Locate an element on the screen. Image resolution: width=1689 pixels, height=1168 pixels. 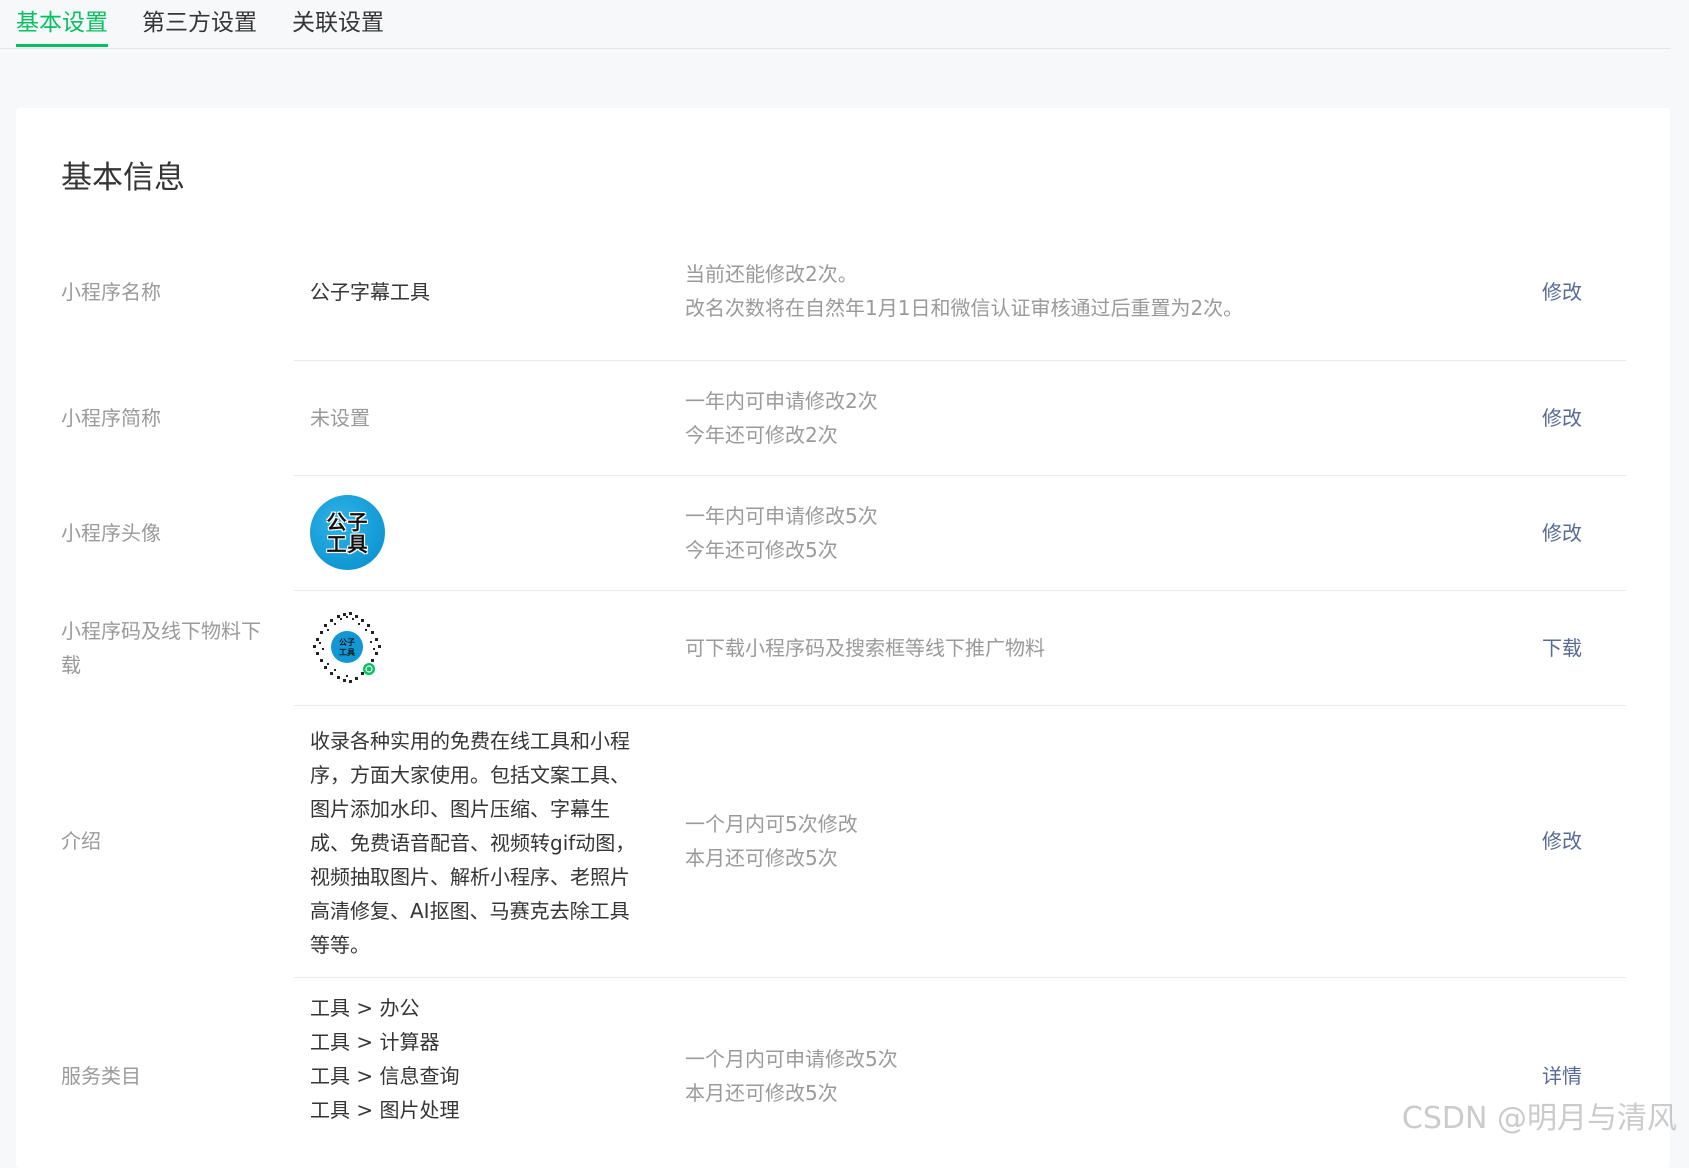
category-item: 工具 > 计算器 is located at coordinates (375, 1042).